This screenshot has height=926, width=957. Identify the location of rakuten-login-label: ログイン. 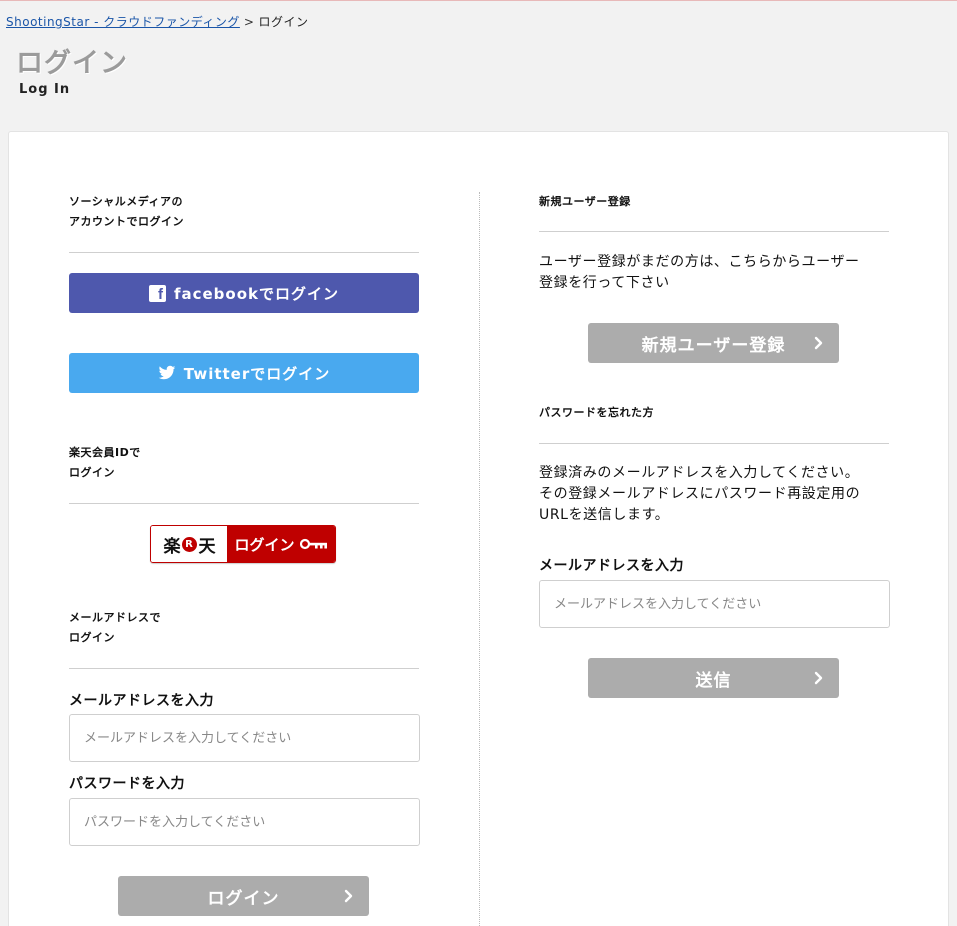
(264, 544).